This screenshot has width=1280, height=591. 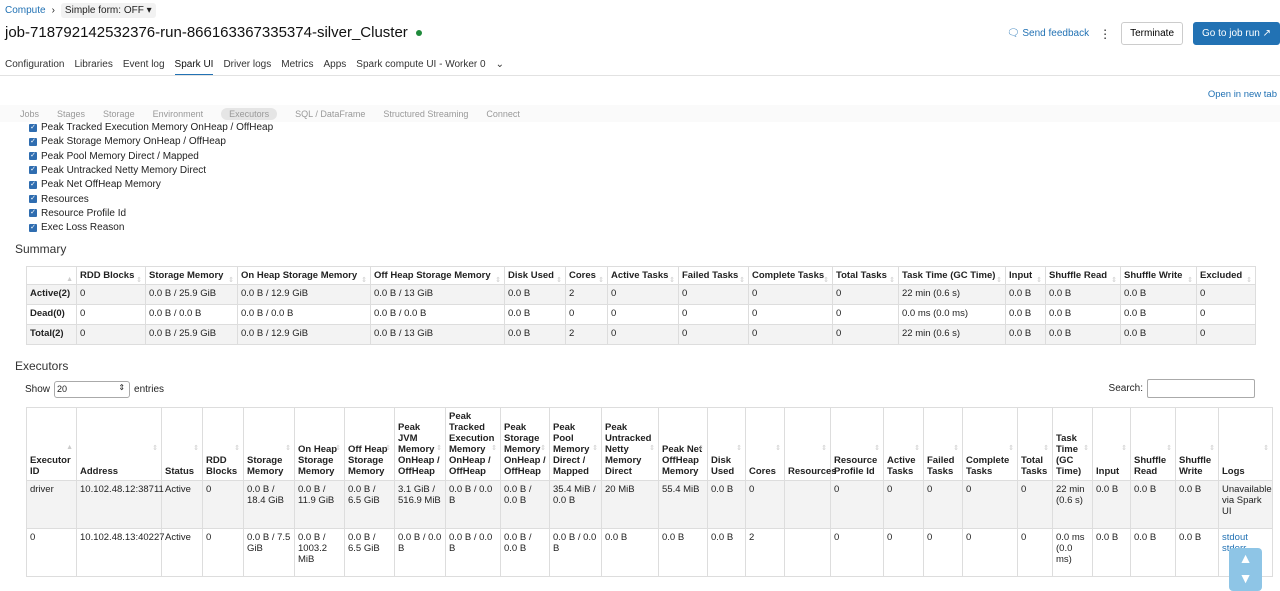 I want to click on spark-tab-structured-streaming: Structured Streaming, so click(x=425, y=114).